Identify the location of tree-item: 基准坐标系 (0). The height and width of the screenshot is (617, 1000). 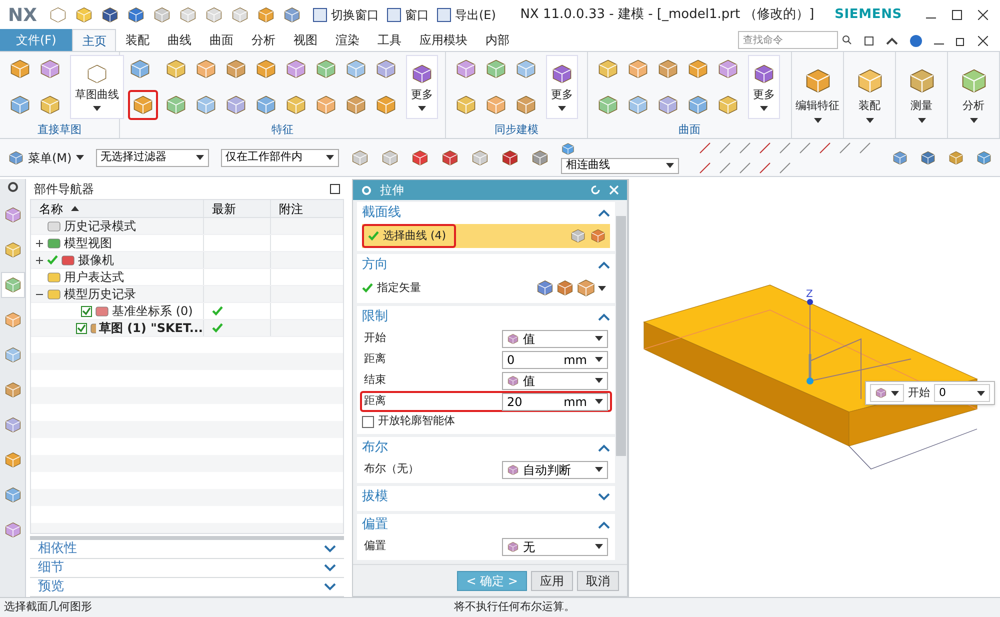
(152, 311).